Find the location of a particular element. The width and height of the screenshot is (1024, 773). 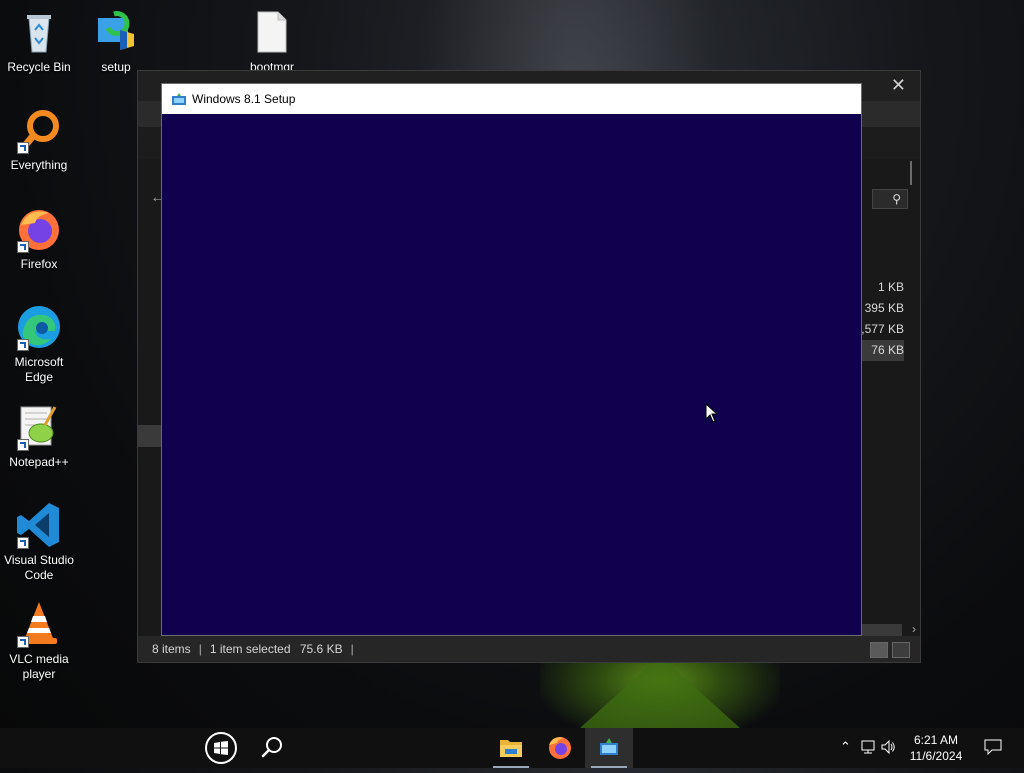

desktop-icon-edge: Microsoft Edge is located at coordinates (39, 344).